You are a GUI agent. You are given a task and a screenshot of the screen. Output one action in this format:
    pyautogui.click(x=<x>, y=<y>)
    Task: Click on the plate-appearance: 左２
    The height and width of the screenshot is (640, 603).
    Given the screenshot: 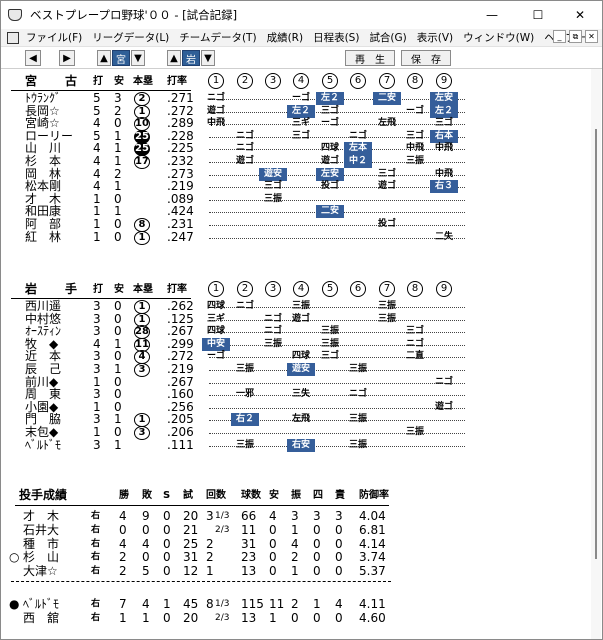 What is the action you would take?
    pyautogui.click(x=301, y=111)
    